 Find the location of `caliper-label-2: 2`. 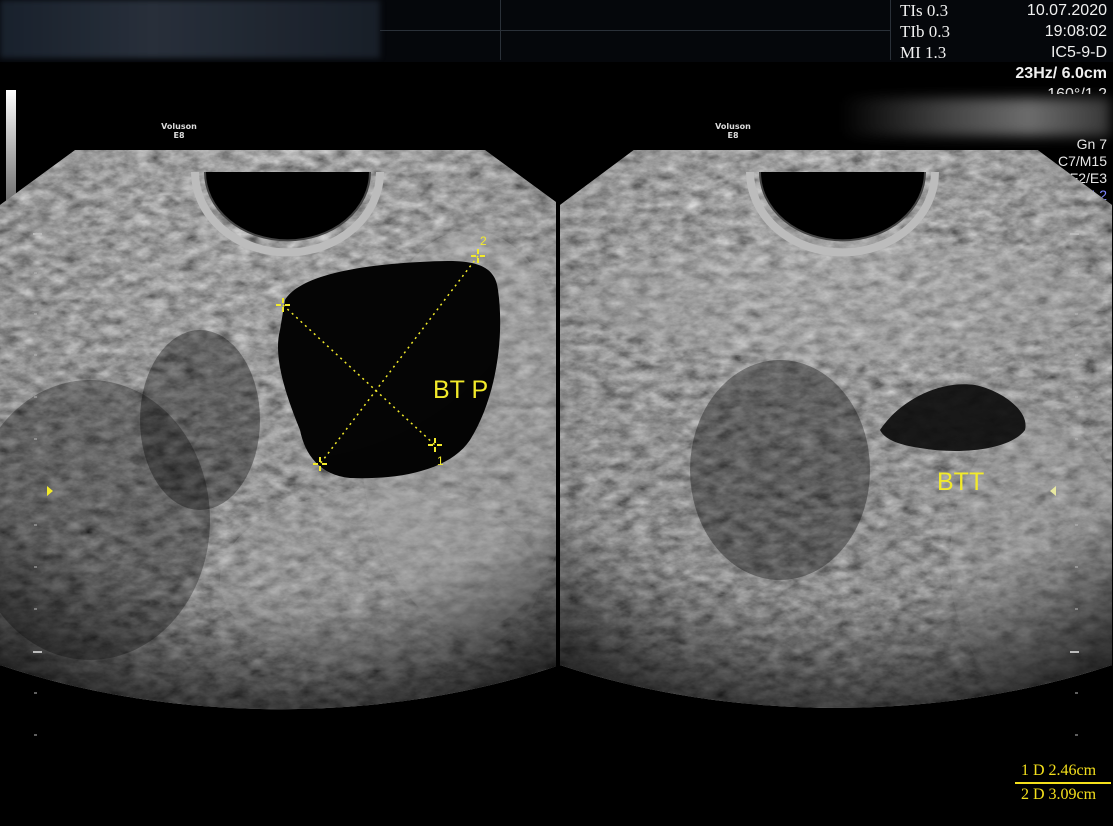

caliper-label-2: 2 is located at coordinates (483, 241).